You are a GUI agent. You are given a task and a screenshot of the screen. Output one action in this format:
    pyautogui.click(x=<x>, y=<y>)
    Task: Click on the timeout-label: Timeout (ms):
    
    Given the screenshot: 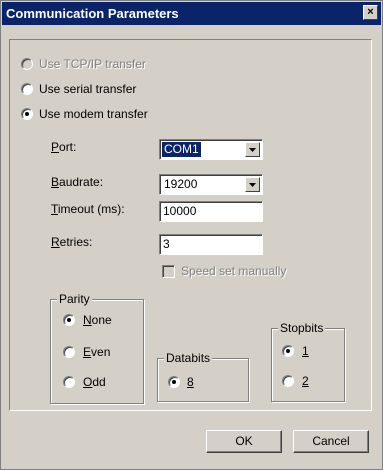 What is the action you would take?
    pyautogui.click(x=88, y=209)
    